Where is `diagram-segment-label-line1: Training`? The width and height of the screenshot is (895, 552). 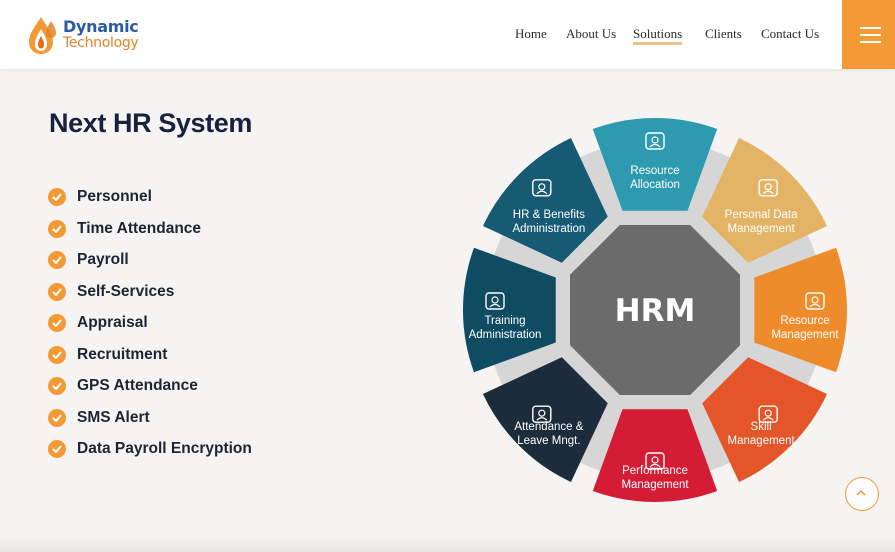 diagram-segment-label-line1: Training is located at coordinates (504, 321).